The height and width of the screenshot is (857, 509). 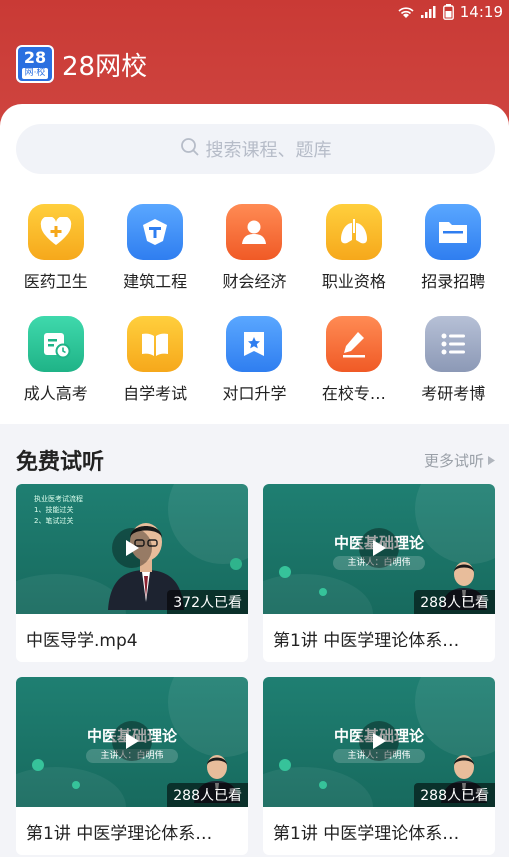 I want to click on category-label: 医药卫生, so click(x=55, y=281).